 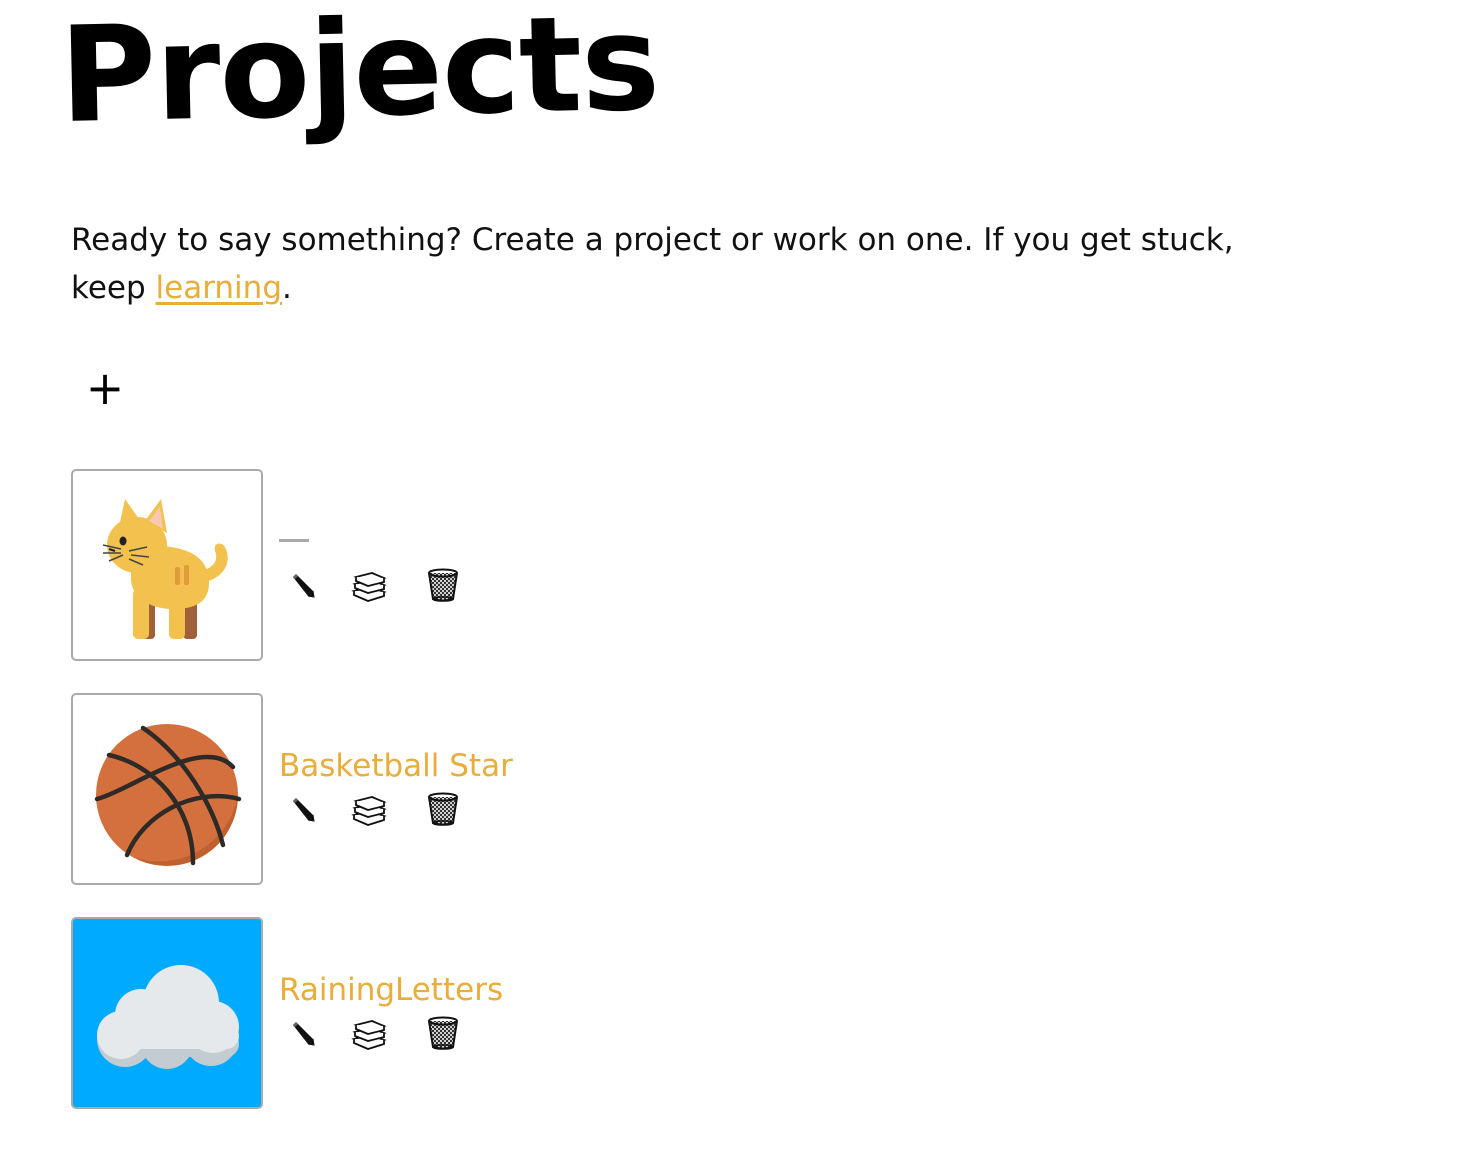 What do you see at coordinates (219, 288) in the screenshot?
I see `learning-link: learning` at bounding box center [219, 288].